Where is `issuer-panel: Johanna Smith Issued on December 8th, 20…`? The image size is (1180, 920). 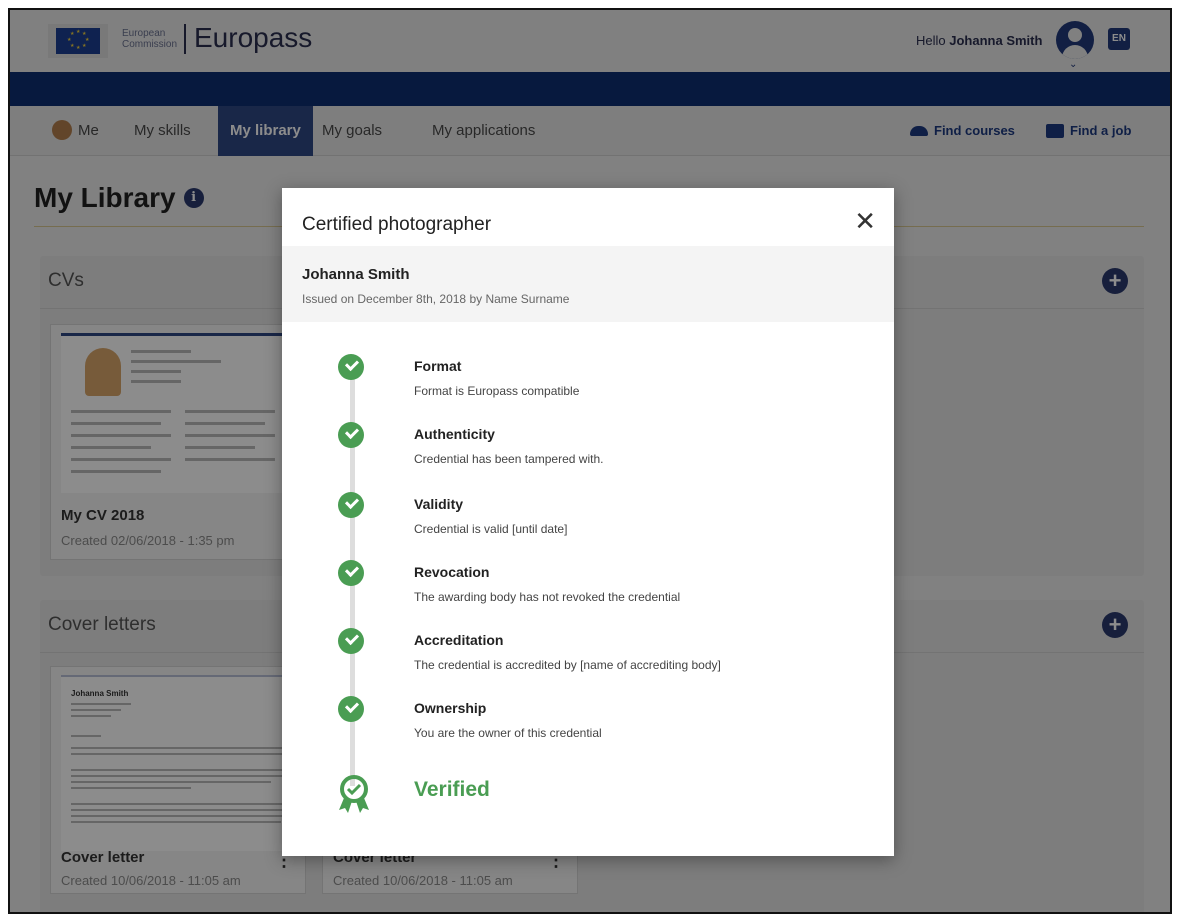 issuer-panel: Johanna Smith Issued on December 8th, 20… is located at coordinates (588, 284).